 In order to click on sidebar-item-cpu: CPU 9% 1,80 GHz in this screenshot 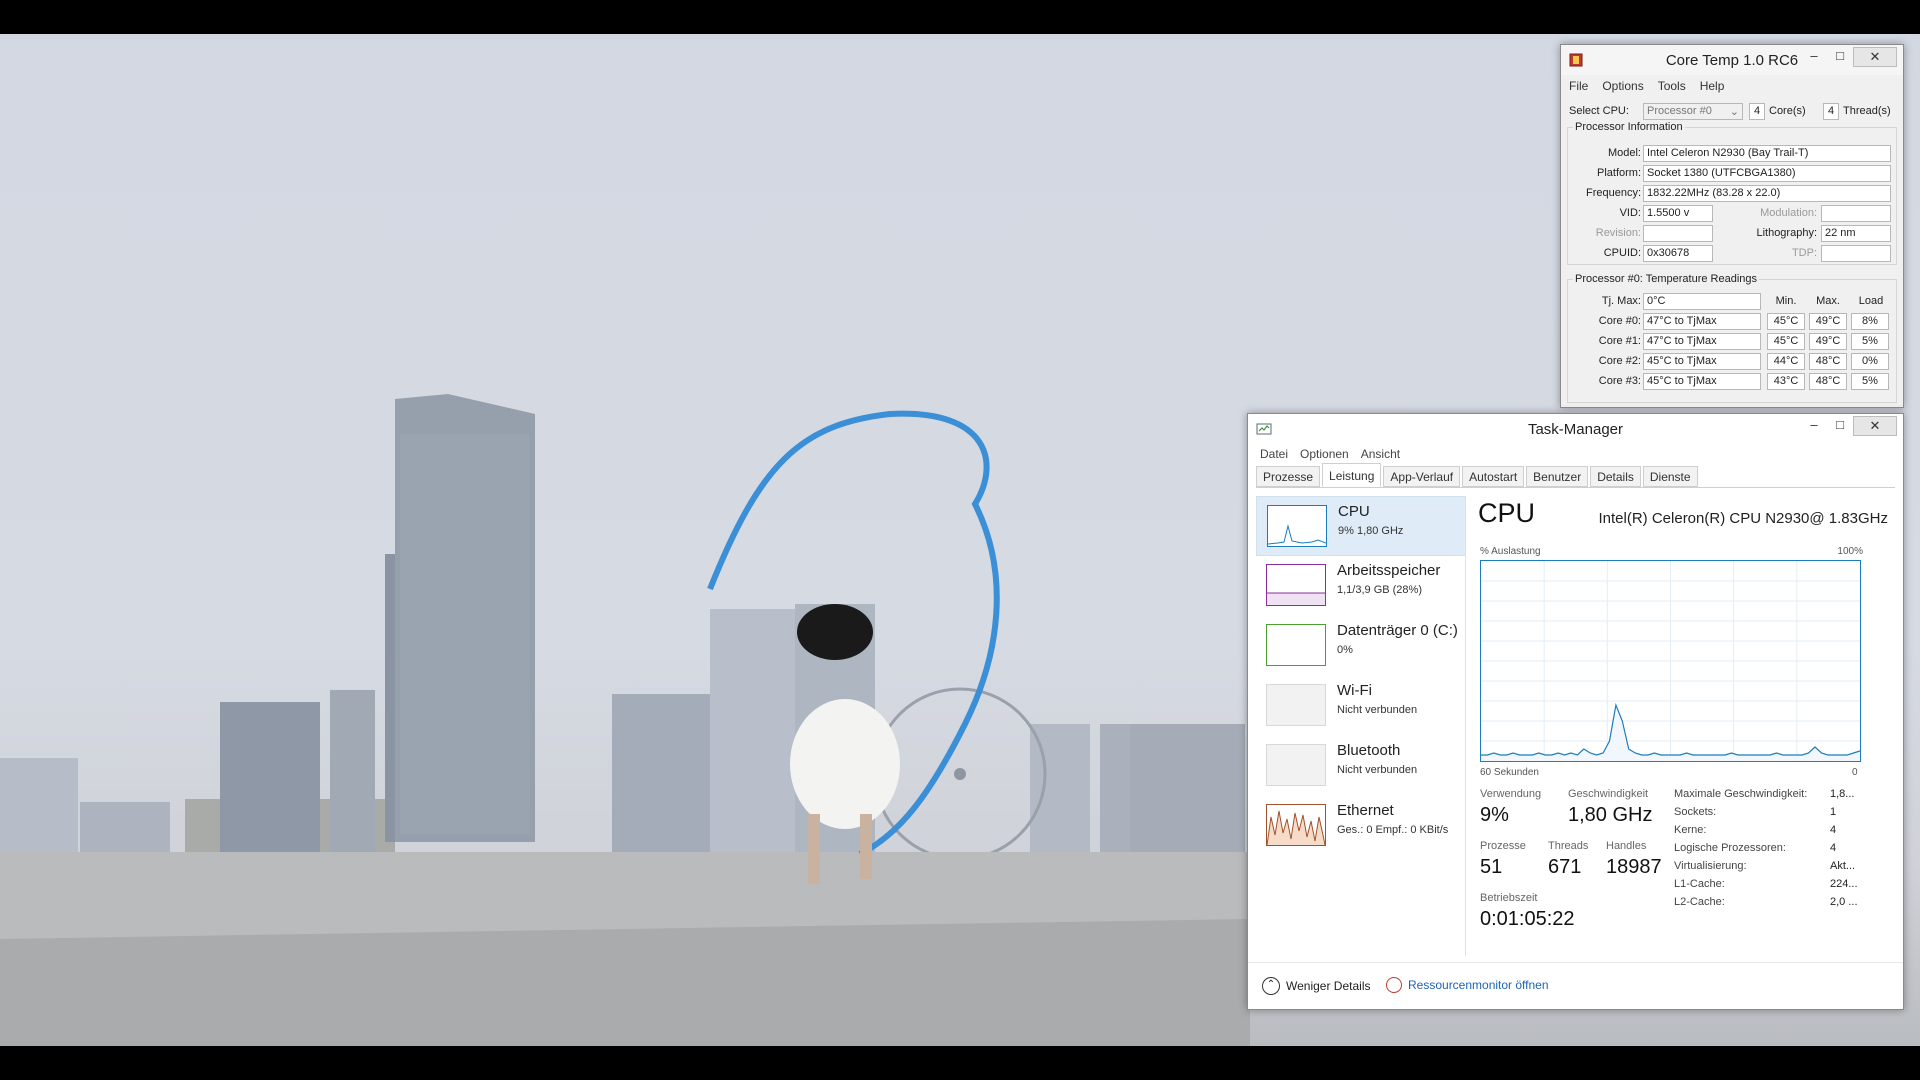, I will do `click(1361, 526)`.